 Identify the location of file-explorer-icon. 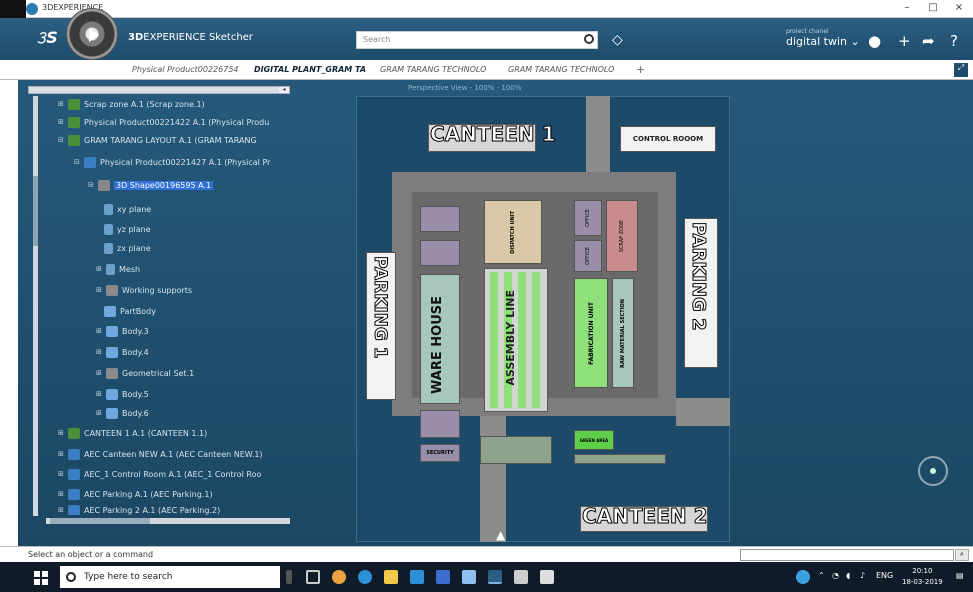
(391, 577).